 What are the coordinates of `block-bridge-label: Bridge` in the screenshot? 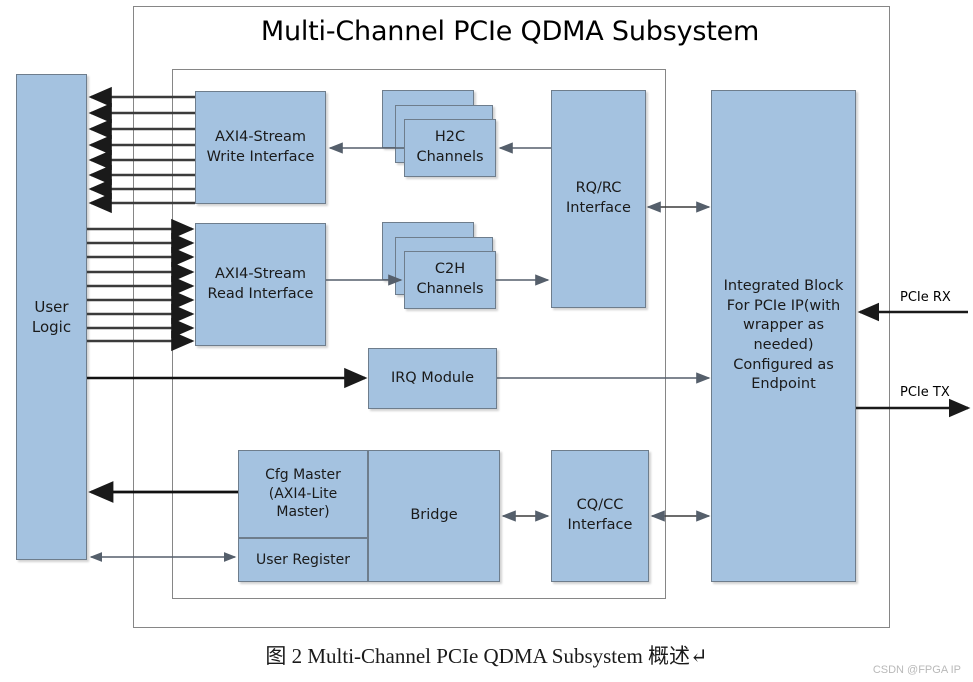 It's located at (434, 515).